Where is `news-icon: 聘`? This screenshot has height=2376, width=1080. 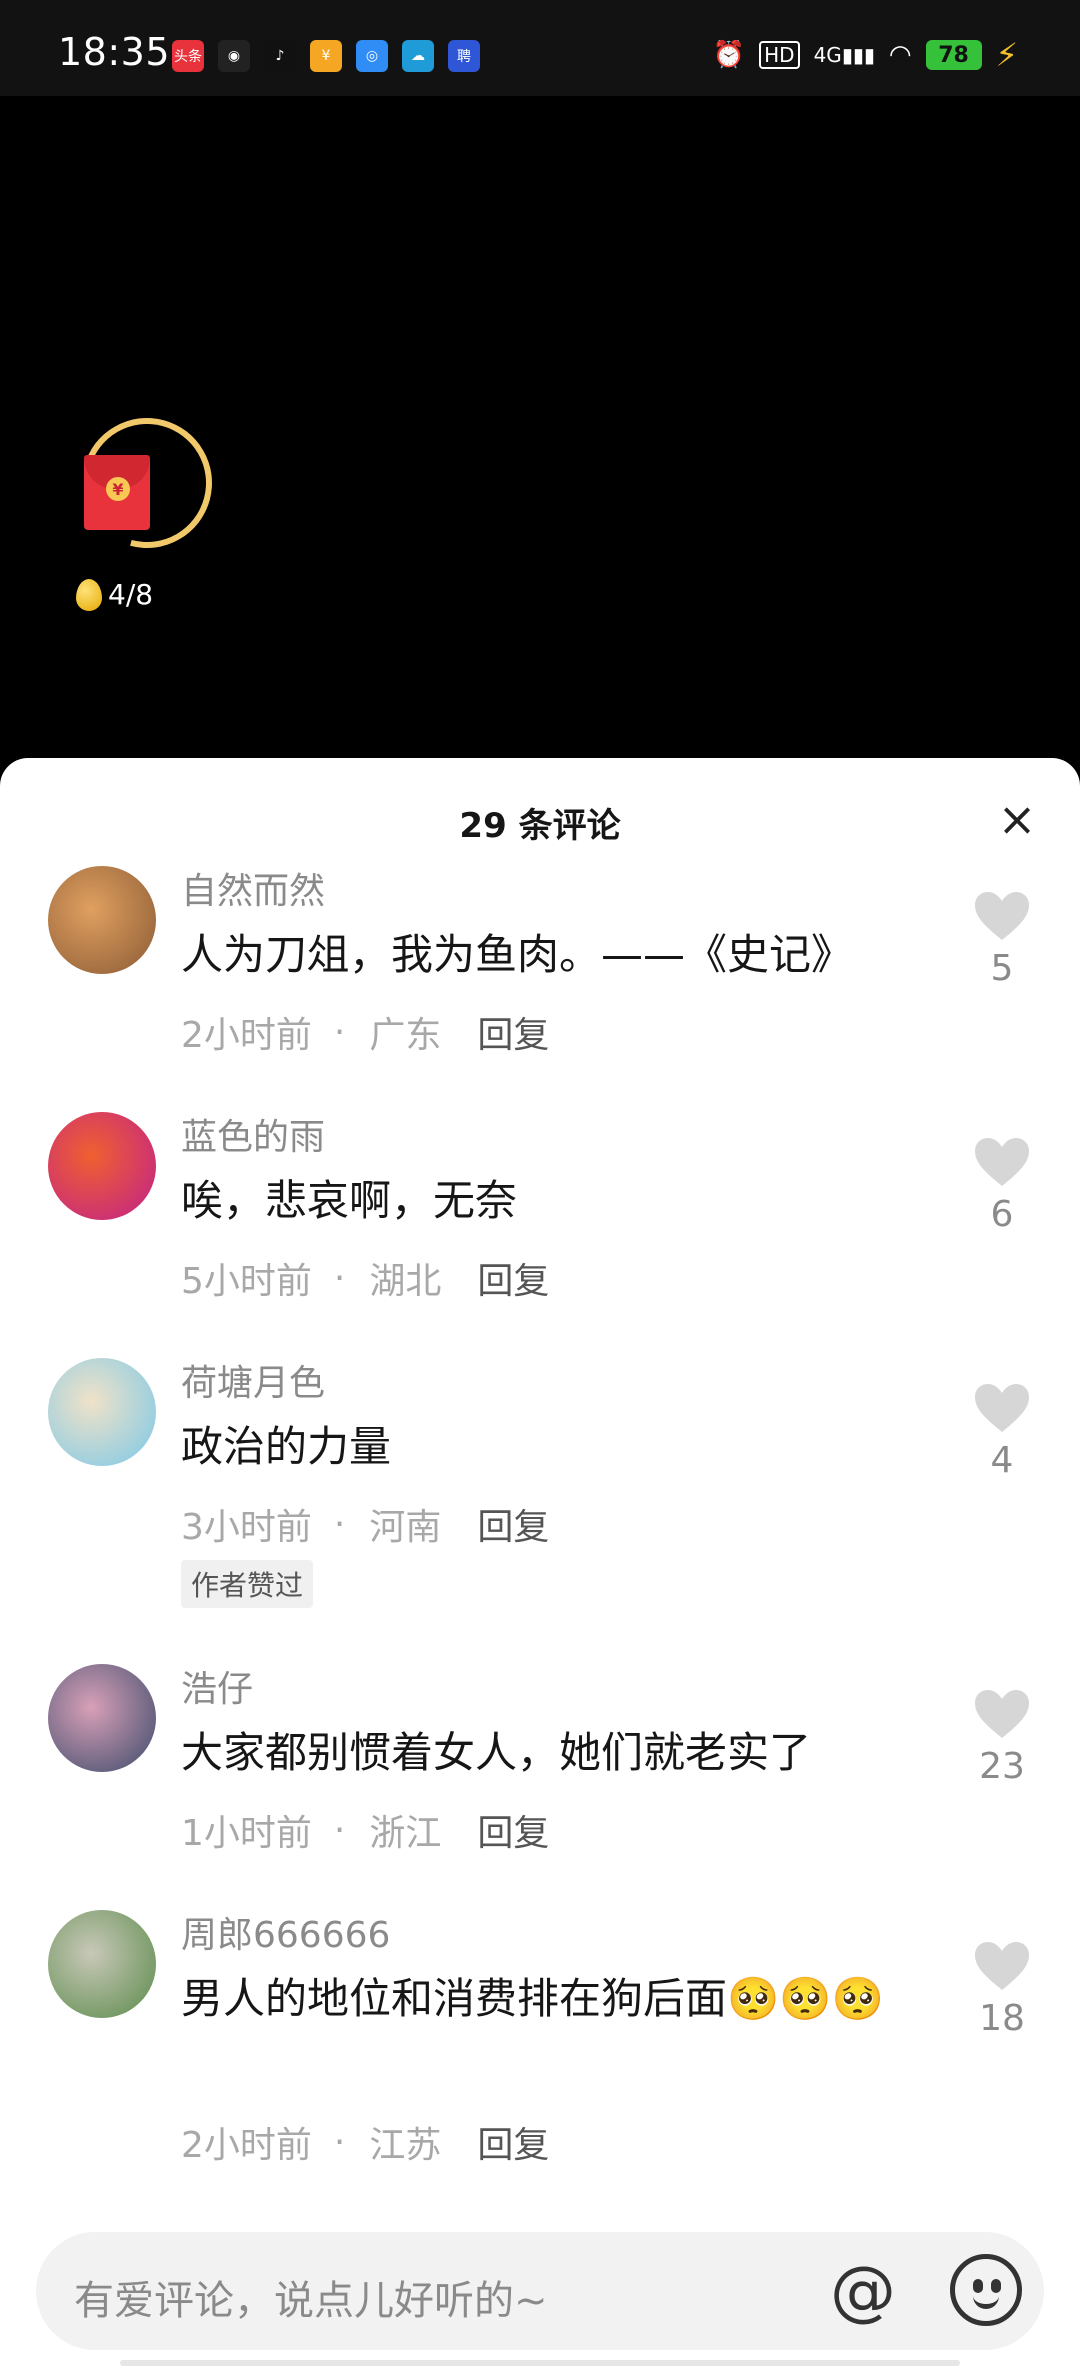 news-icon: 聘 is located at coordinates (464, 56).